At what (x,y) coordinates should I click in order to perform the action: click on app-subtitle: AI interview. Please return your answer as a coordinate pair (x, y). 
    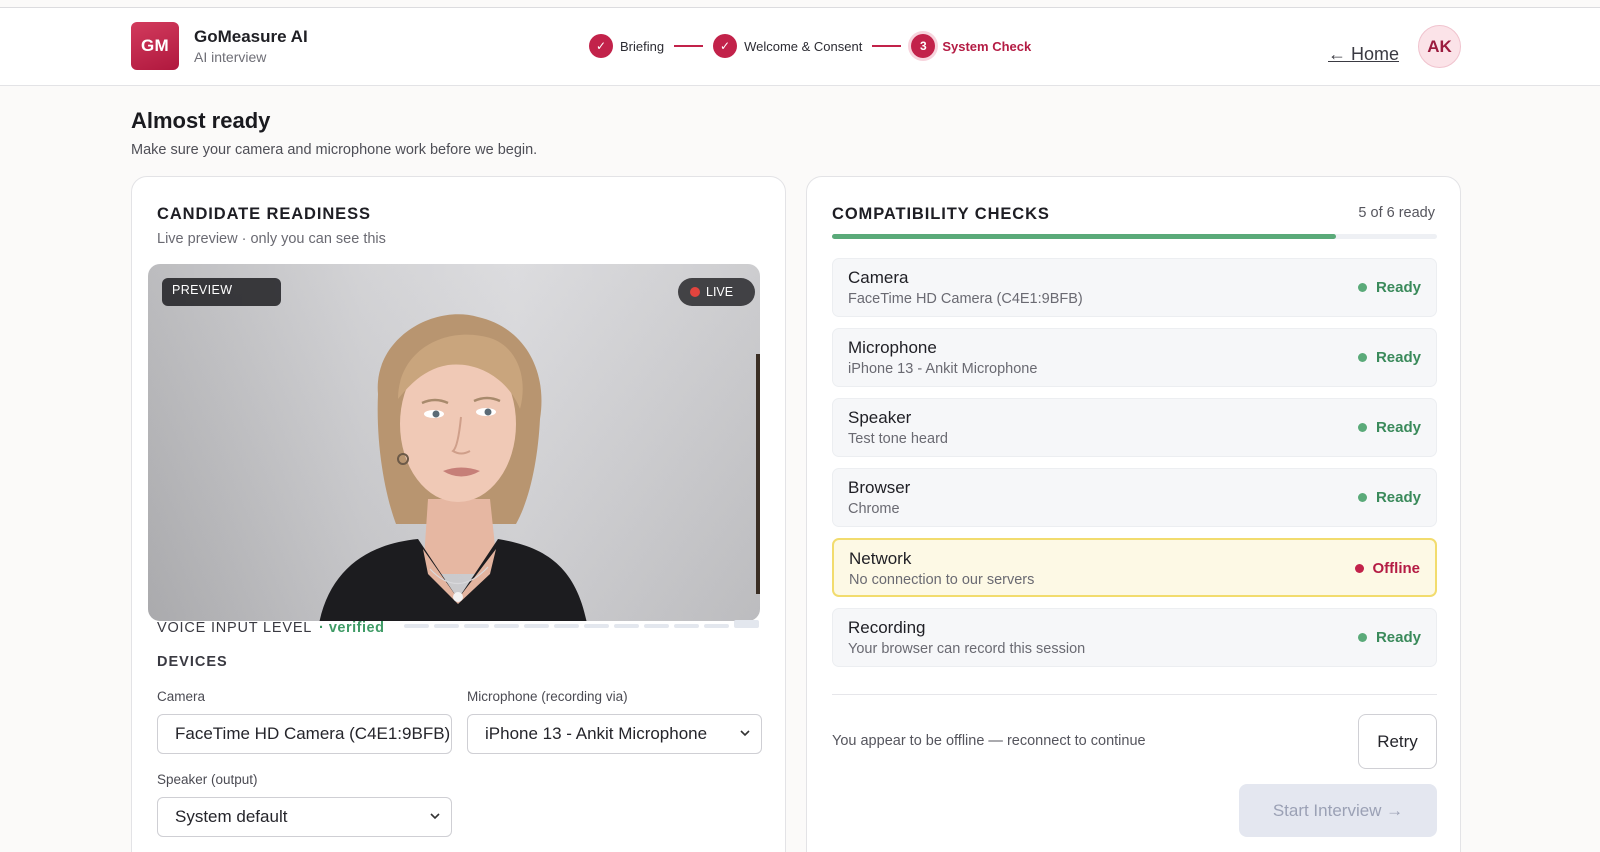
    Looking at the image, I should click on (230, 57).